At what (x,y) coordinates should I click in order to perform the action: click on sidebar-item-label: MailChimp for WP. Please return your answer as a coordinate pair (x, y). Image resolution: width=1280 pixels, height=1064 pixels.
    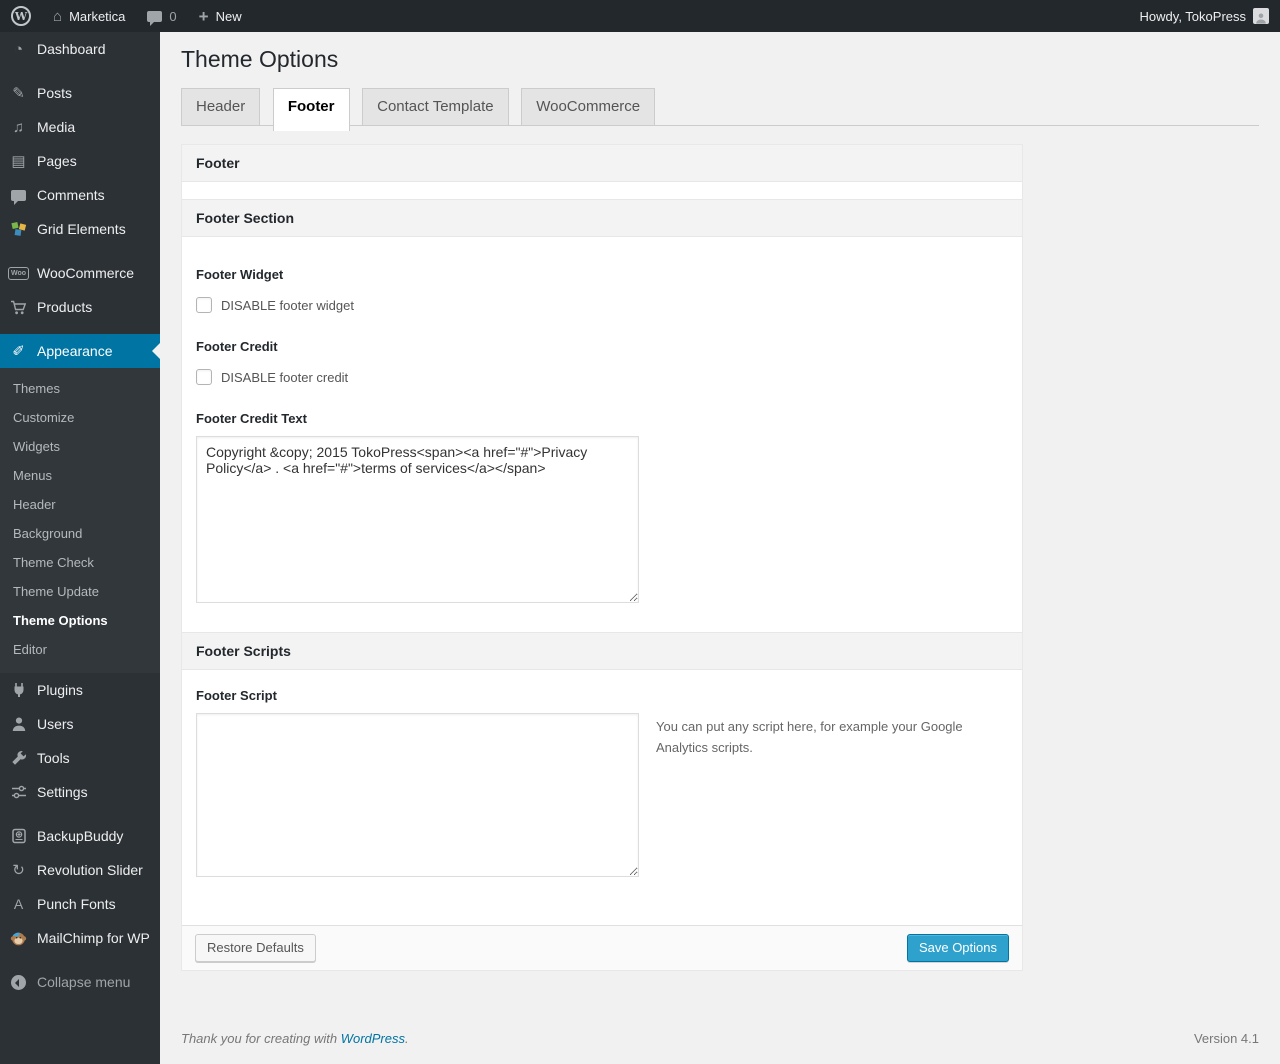
    Looking at the image, I should click on (93, 938).